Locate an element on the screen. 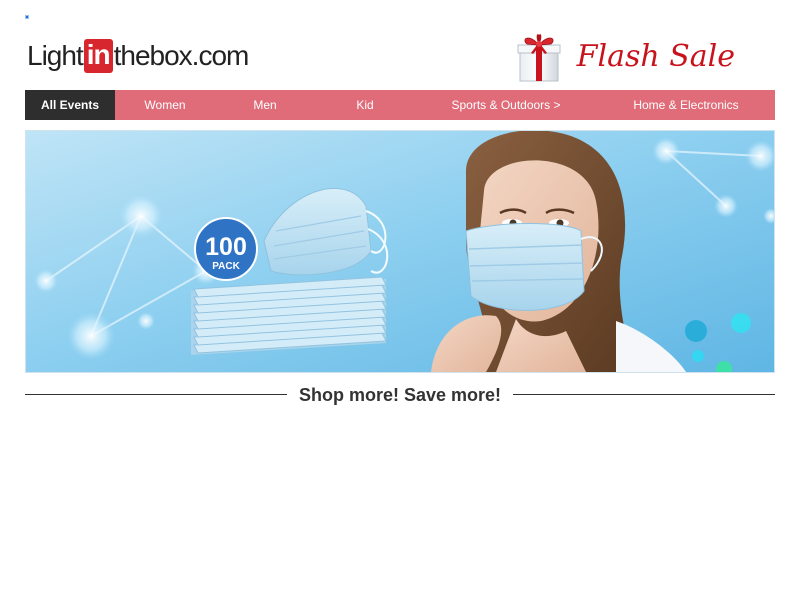 This screenshot has width=800, height=600. badge-number: 100 is located at coordinates (226, 247).